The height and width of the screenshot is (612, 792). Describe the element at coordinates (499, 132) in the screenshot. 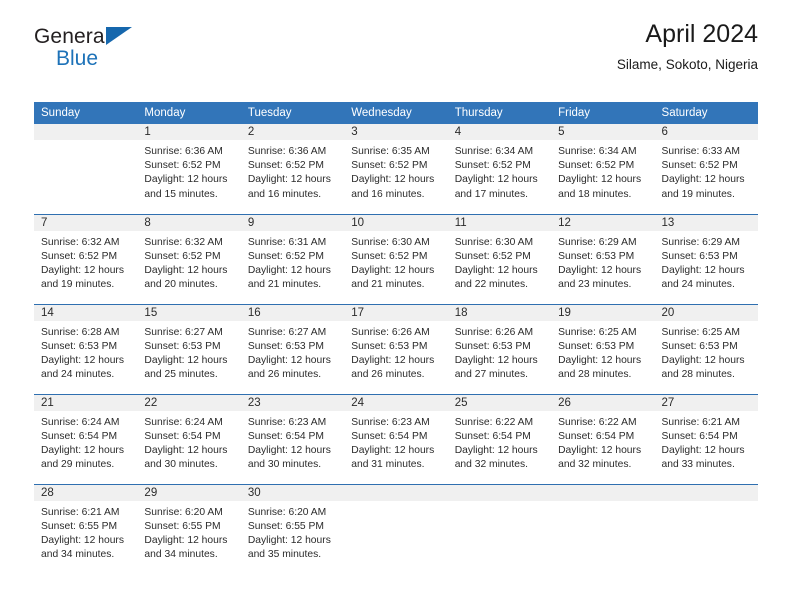

I see `day-number: 4` at that location.